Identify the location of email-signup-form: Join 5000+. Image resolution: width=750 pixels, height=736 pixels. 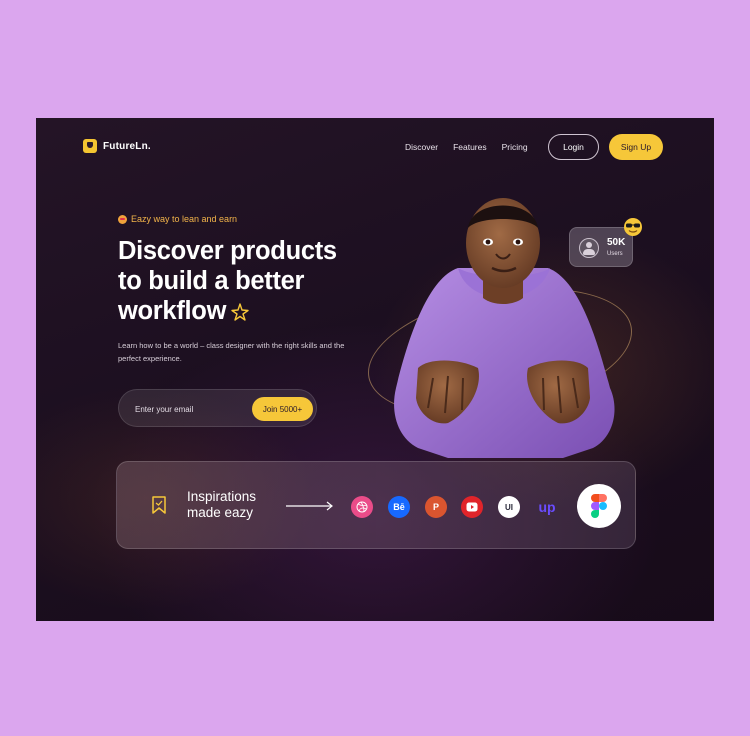
(217, 408).